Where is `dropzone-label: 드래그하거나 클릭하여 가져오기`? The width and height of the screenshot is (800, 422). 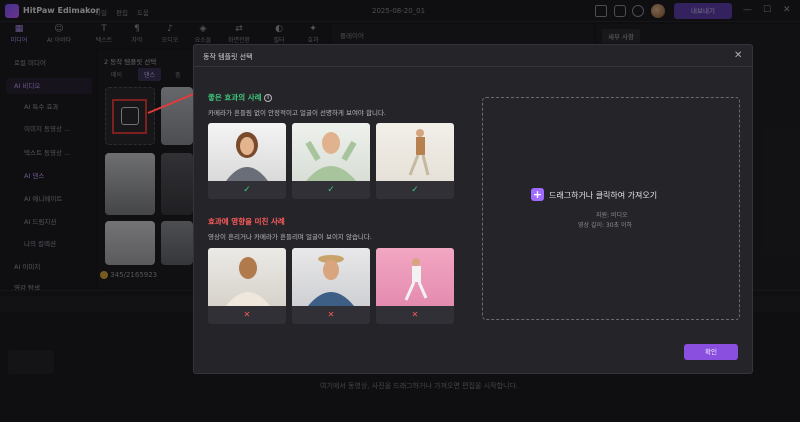 dropzone-label: 드래그하거나 클릭하여 가져오기 is located at coordinates (603, 195).